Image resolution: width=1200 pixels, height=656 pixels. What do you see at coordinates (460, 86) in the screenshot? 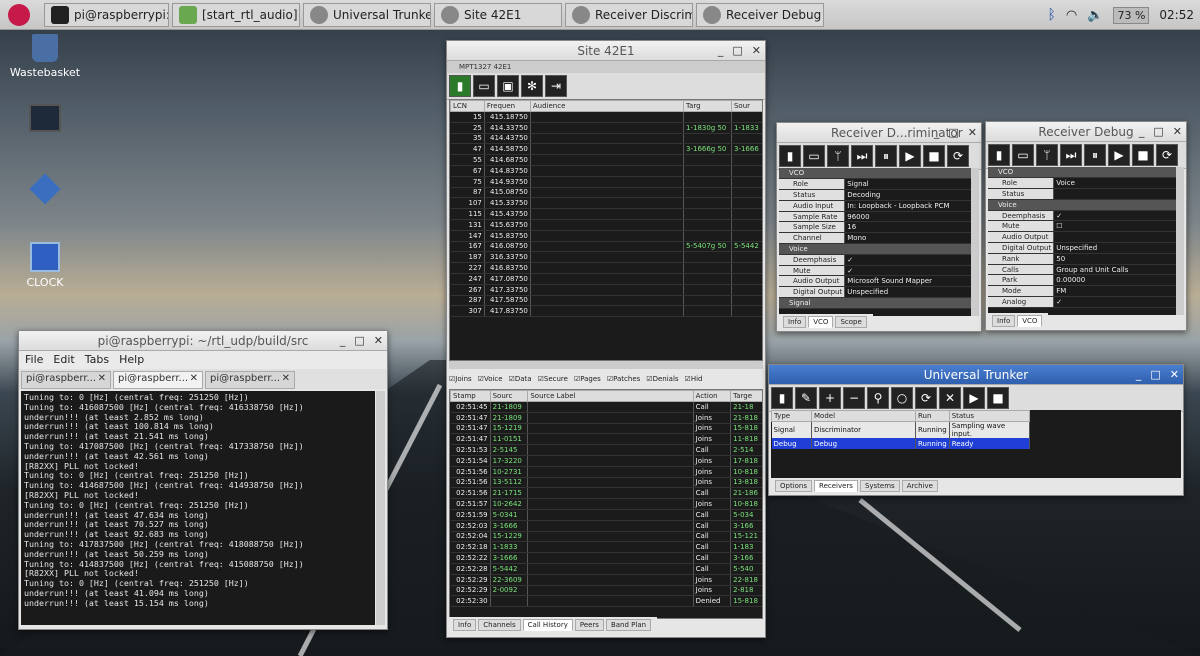
I see `signal-meter-icon: ▮` at bounding box center [460, 86].